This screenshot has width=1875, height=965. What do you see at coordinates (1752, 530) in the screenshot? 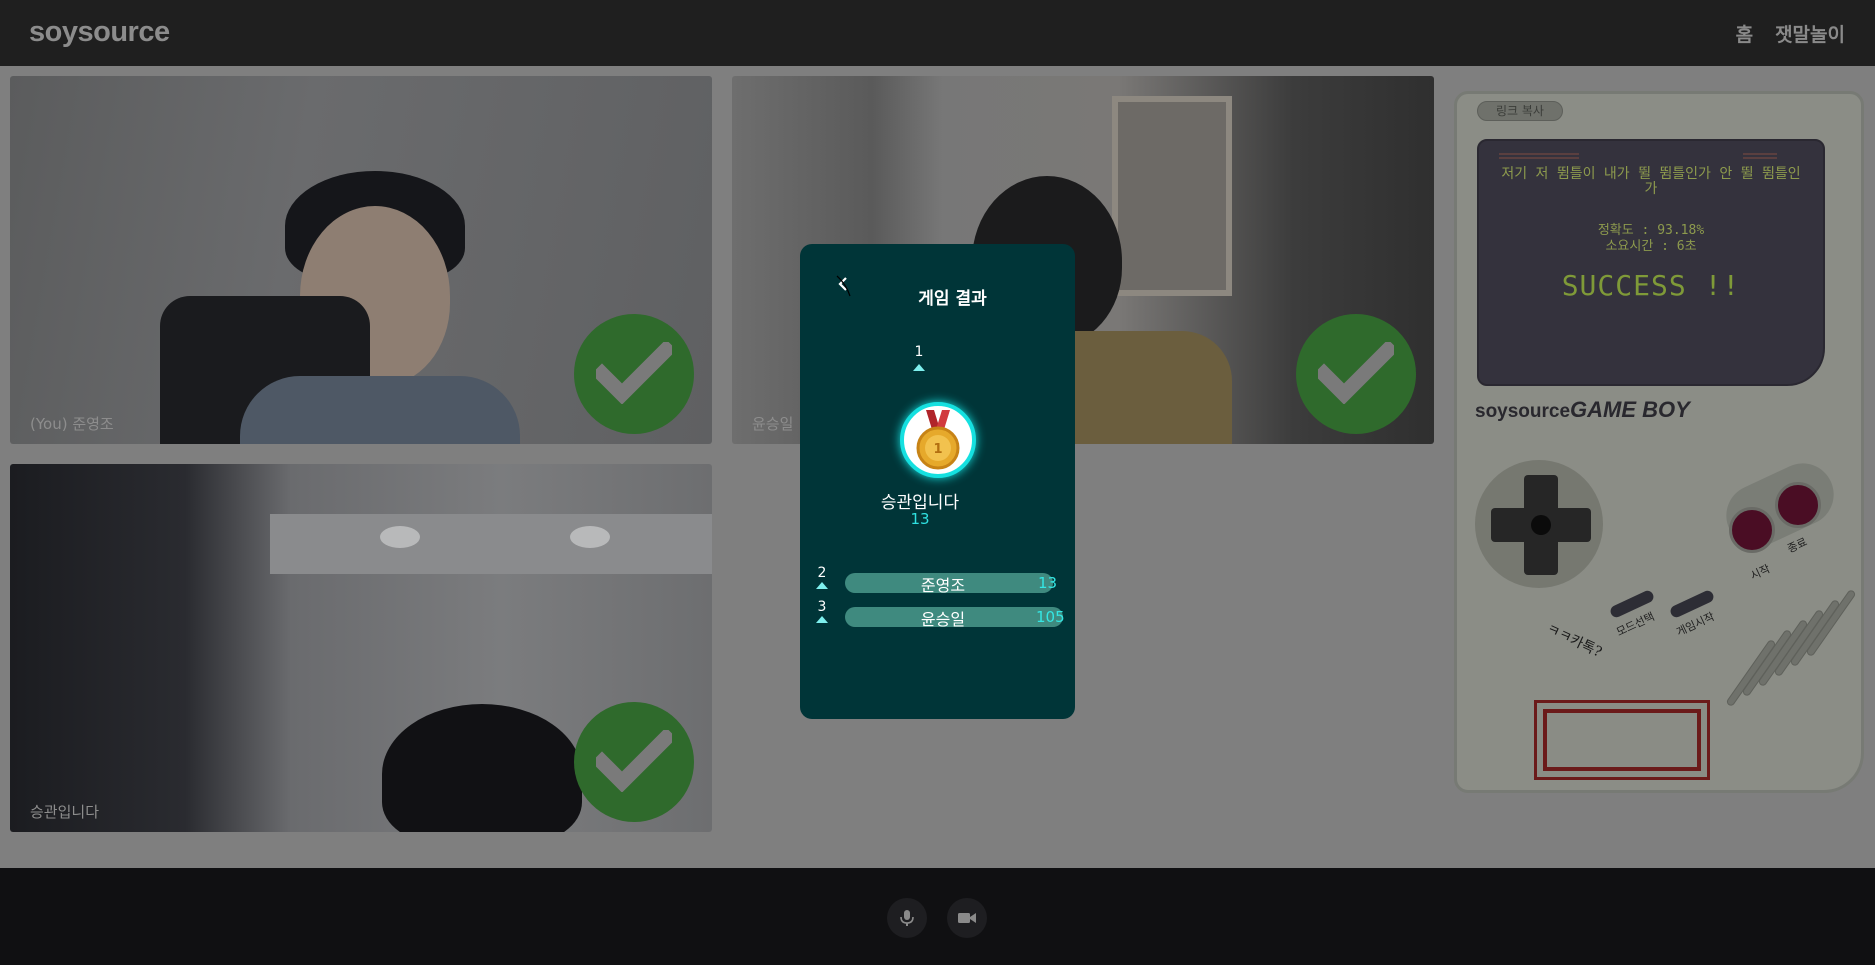
I see `start-button` at bounding box center [1752, 530].